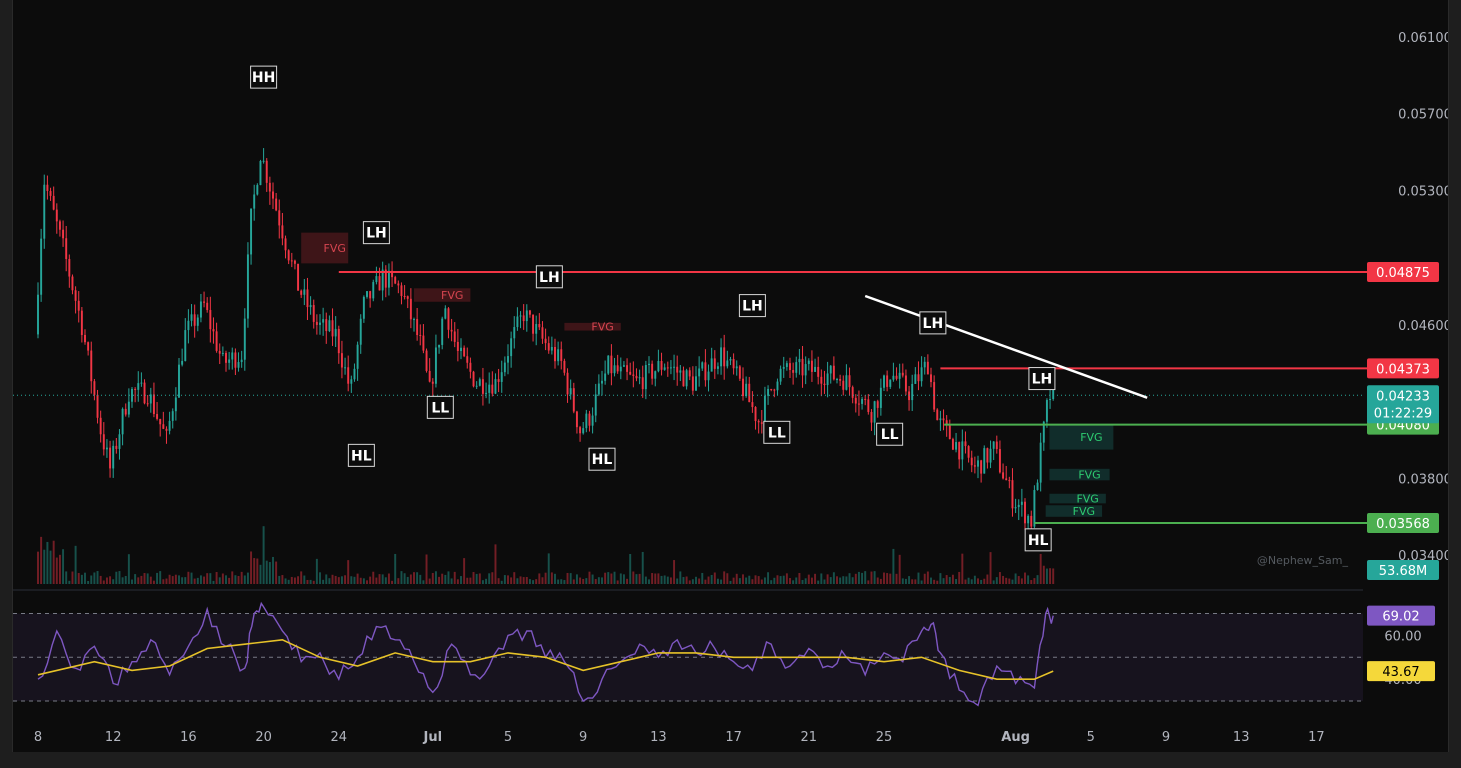 This screenshot has width=1461, height=768. What do you see at coordinates (1400, 617) in the screenshot?
I see `rsi-value-label: 69.02` at bounding box center [1400, 617].